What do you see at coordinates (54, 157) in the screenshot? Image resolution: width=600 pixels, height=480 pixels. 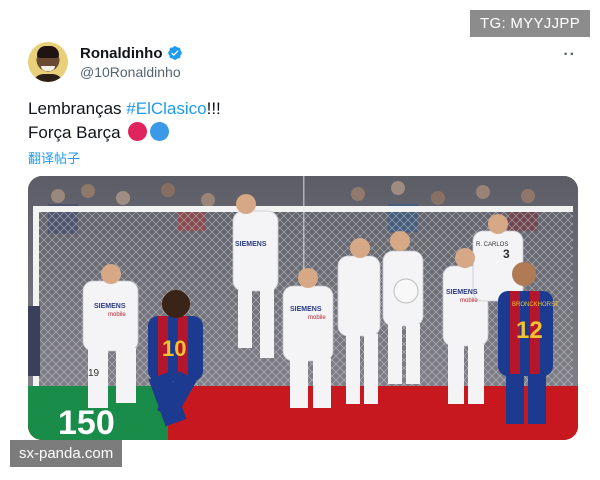 I see `translate-post-link: 翻译帖子` at bounding box center [54, 157].